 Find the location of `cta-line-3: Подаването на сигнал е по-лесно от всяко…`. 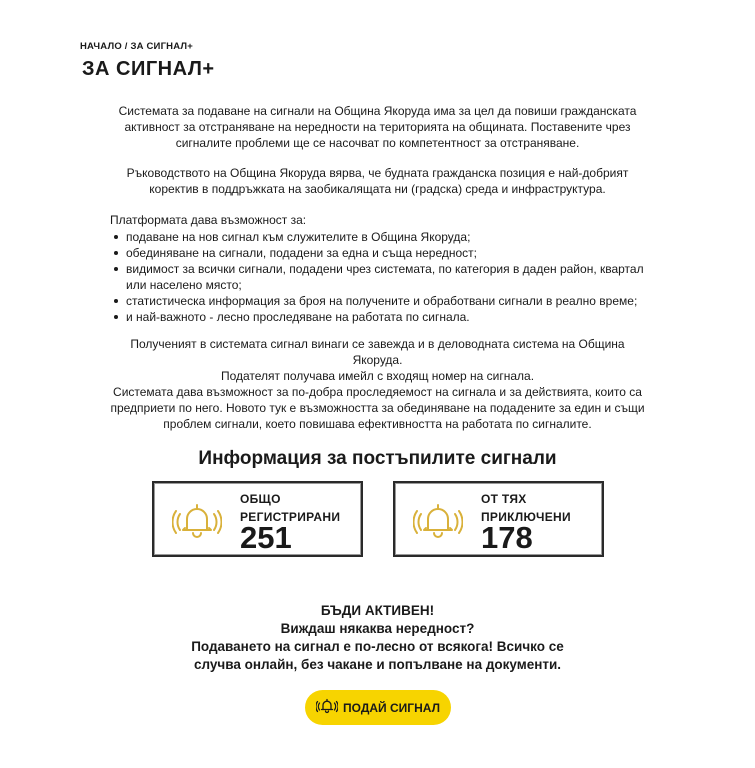

cta-line-3: Подаването на сигнал е по-лесно от всяко… is located at coordinates (377, 646).